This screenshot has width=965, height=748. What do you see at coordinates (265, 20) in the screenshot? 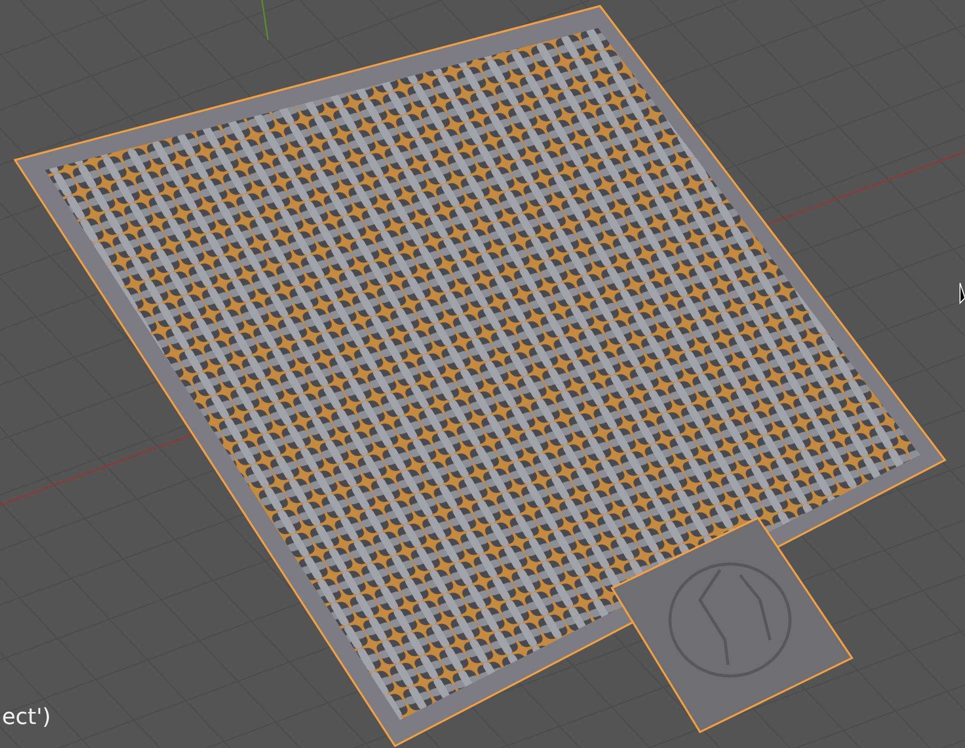
I see `y-axis-line` at bounding box center [265, 20].